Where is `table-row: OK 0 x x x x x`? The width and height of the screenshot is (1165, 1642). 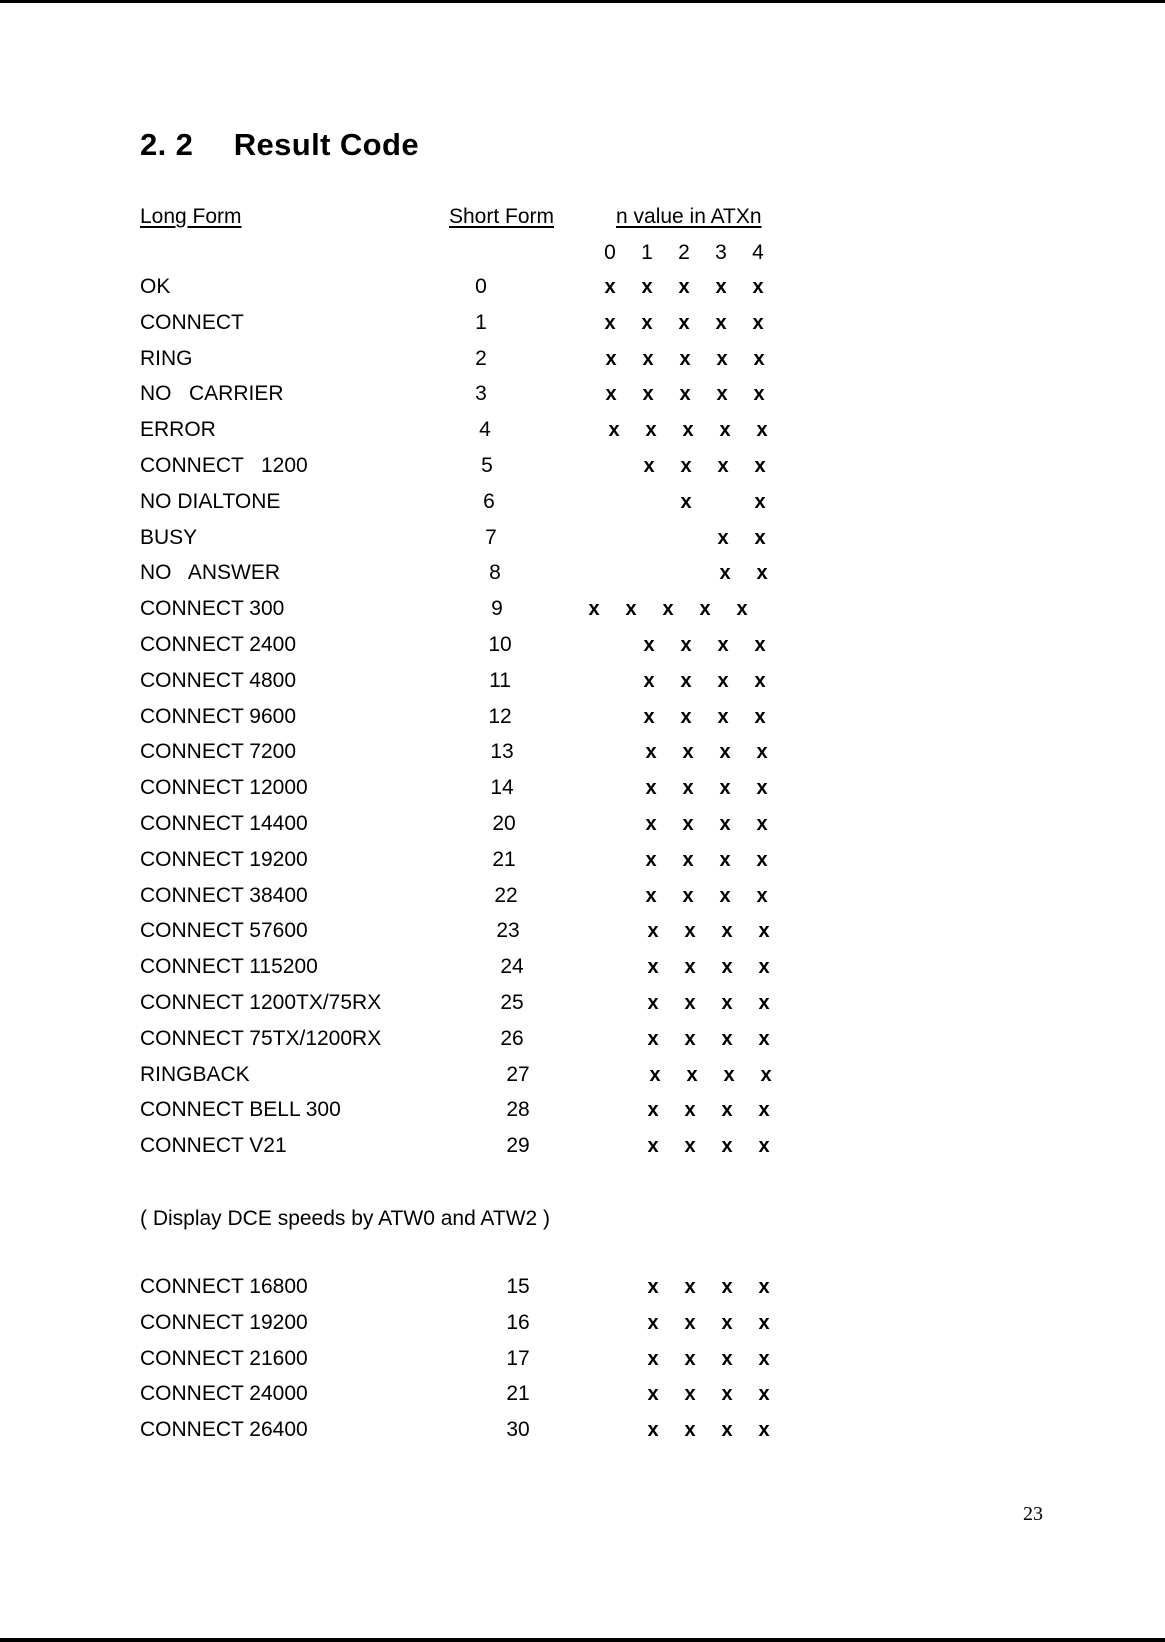 table-row: OK 0 x x x x x is located at coordinates (500, 293).